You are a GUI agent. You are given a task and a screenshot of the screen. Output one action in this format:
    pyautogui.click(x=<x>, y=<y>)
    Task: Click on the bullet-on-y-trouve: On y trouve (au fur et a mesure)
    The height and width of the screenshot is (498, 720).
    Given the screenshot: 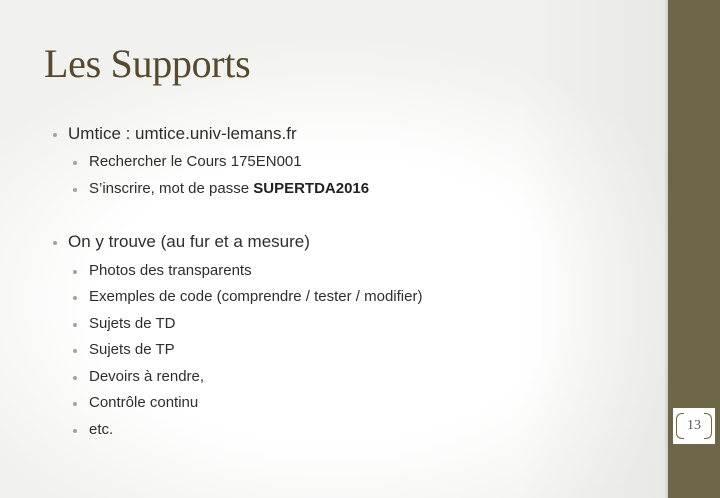 What is the action you would take?
    pyautogui.click(x=181, y=242)
    